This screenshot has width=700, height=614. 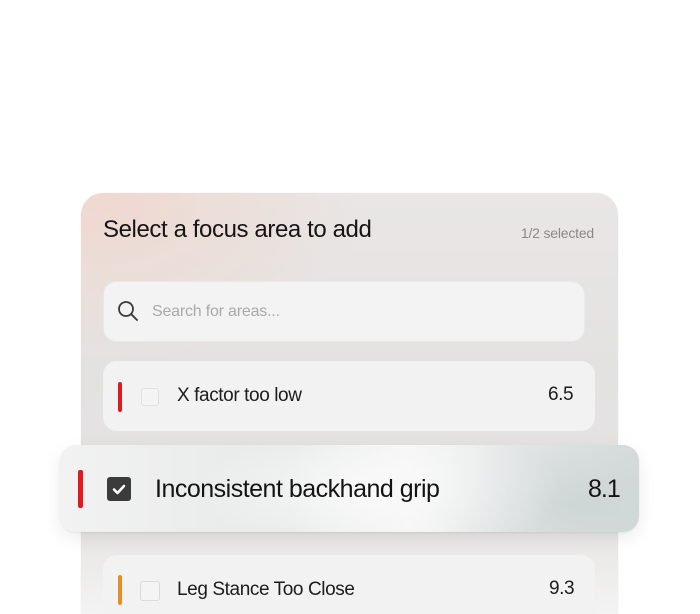 What do you see at coordinates (297, 489) in the screenshot?
I see `item-label: Inconsistent backhand grip` at bounding box center [297, 489].